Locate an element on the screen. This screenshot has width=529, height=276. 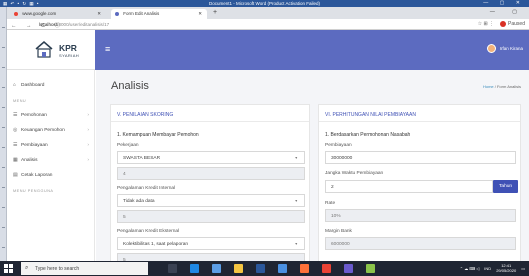
breadcrumb-home: Home is located at coordinates (488, 86).